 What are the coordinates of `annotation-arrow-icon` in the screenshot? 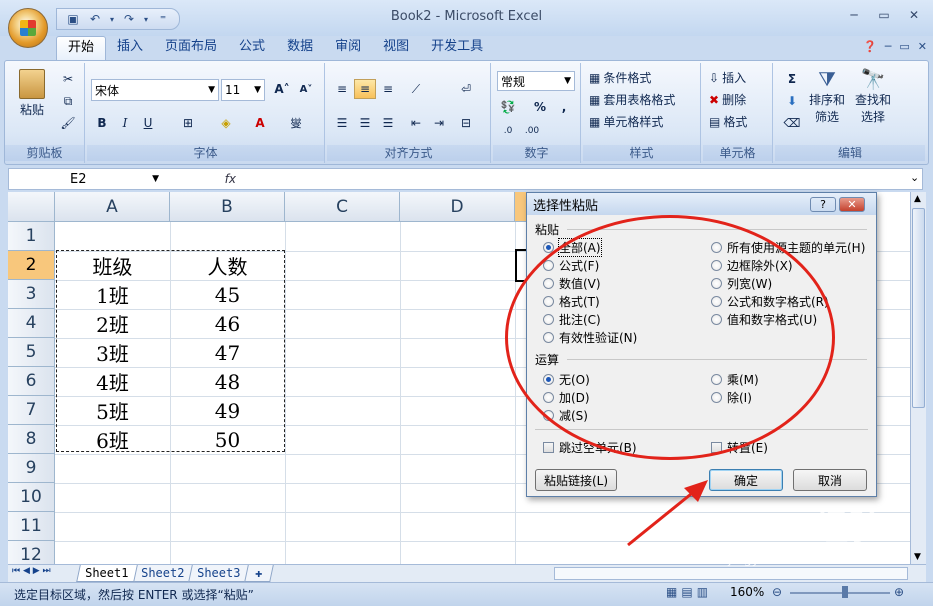 It's located at (667, 513).